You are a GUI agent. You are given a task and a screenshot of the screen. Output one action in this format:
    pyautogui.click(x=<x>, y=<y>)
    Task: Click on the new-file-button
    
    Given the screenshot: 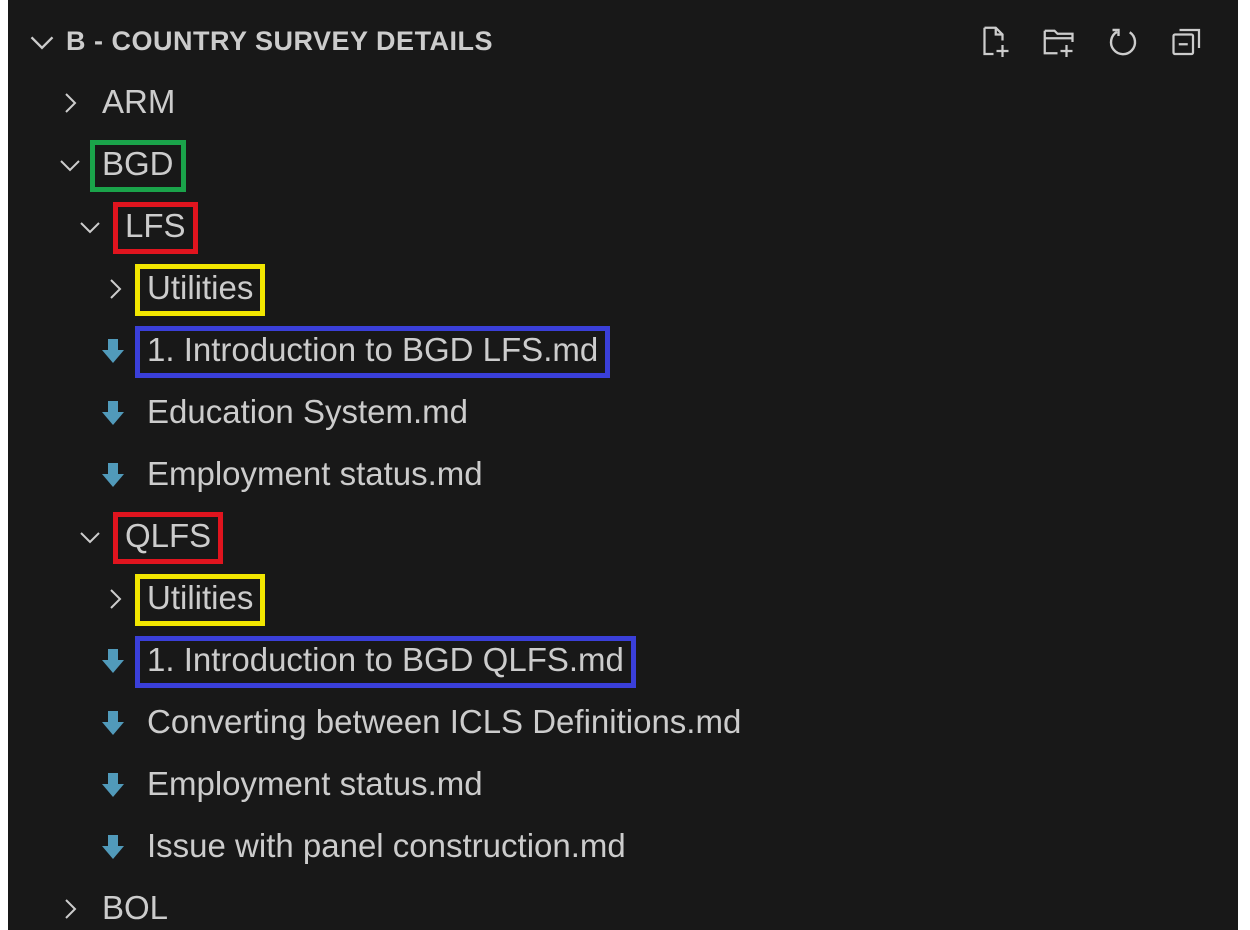 What is the action you would take?
    pyautogui.click(x=995, y=42)
    